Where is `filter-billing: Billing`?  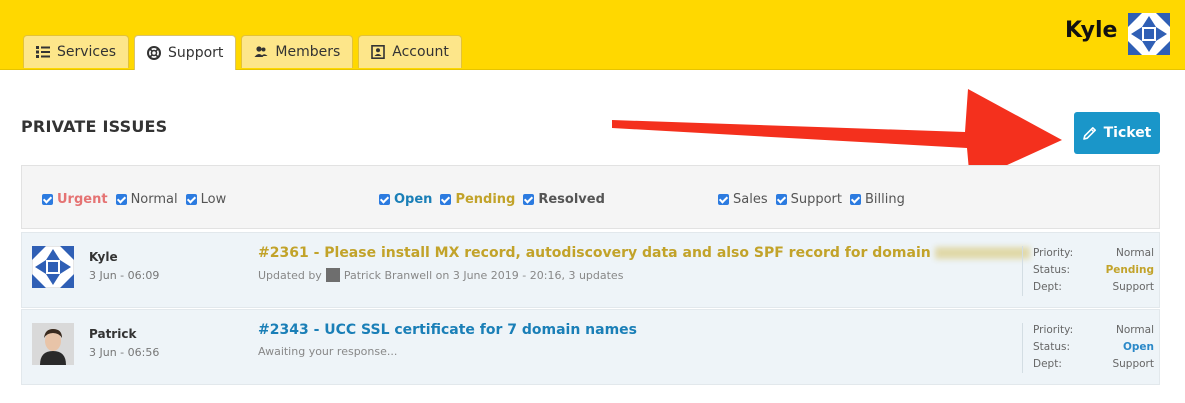 filter-billing: Billing is located at coordinates (877, 199).